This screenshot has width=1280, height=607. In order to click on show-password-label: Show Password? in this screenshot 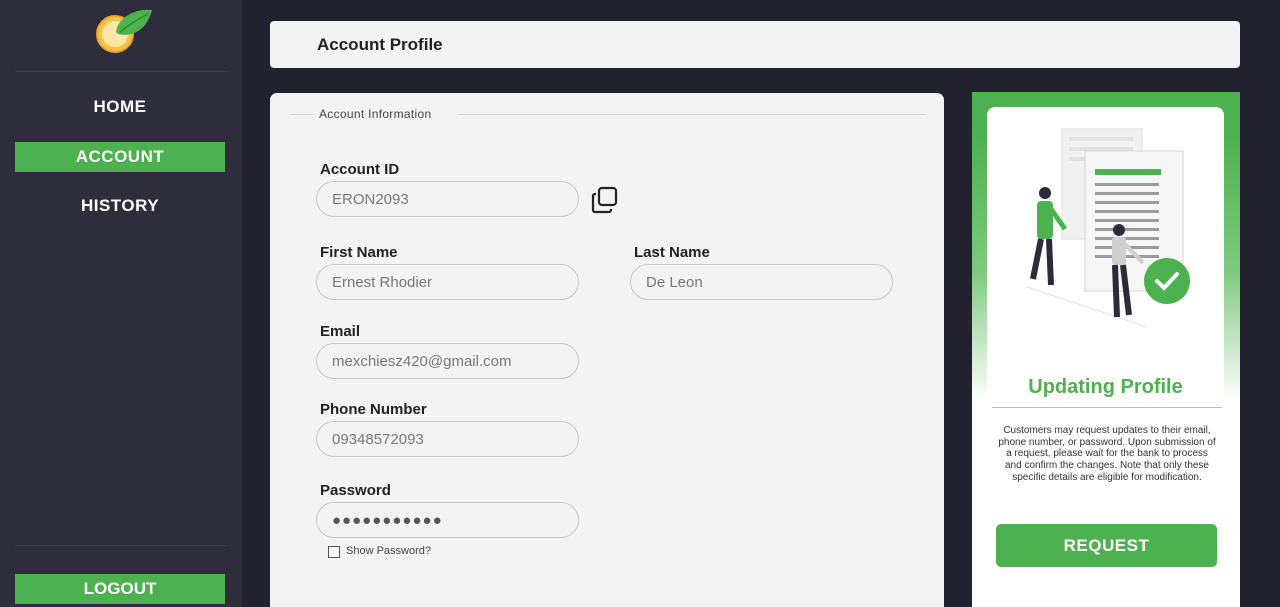, I will do `click(388, 551)`.